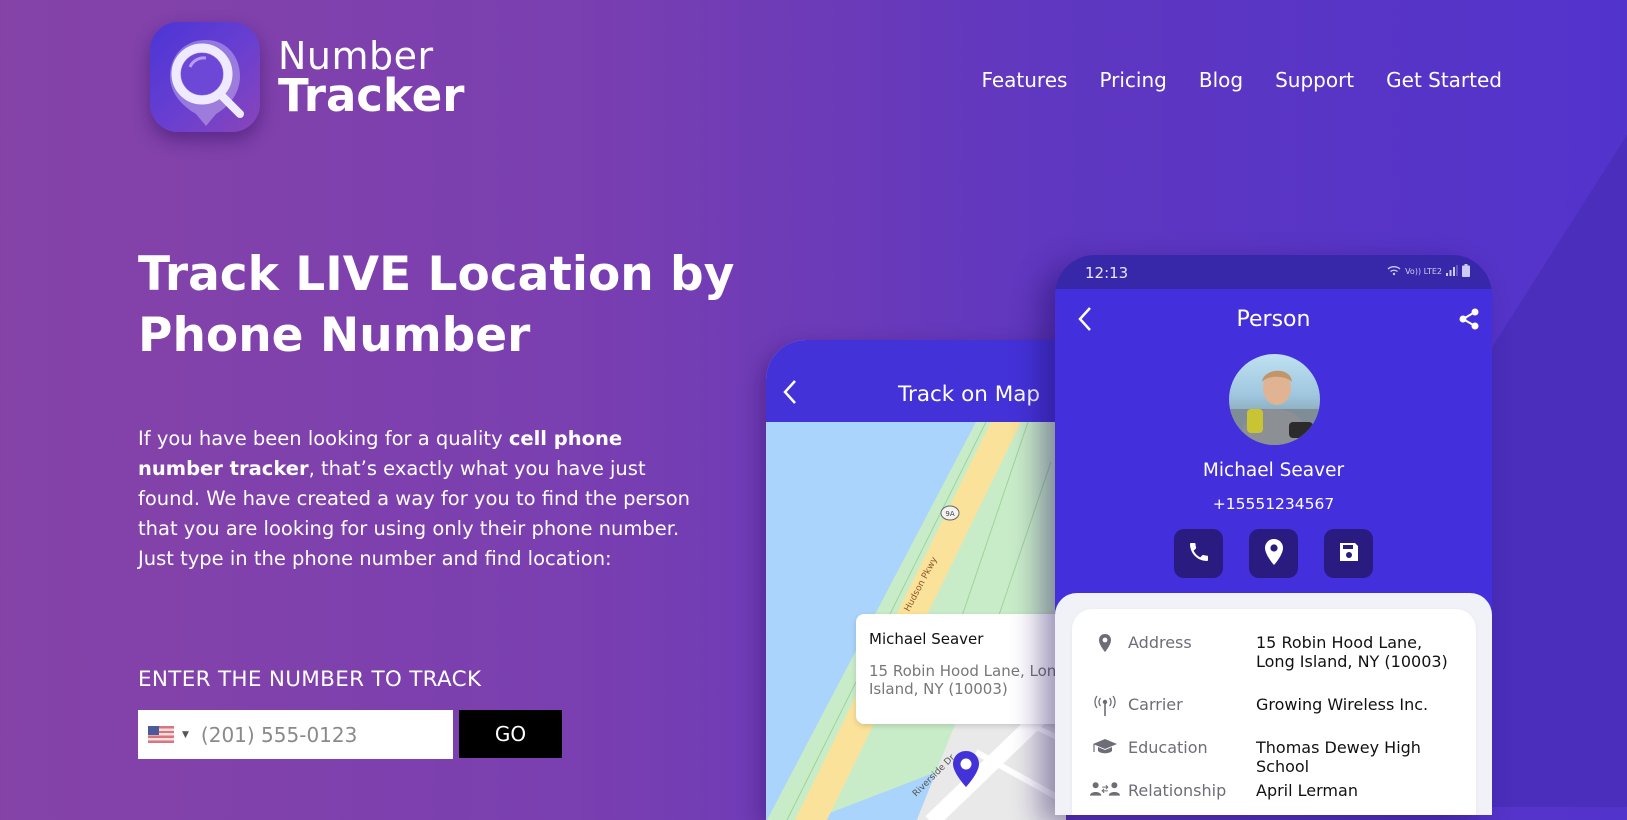 This screenshot has width=1627, height=820. What do you see at coordinates (1466, 271) in the screenshot?
I see `battery-icon` at bounding box center [1466, 271].